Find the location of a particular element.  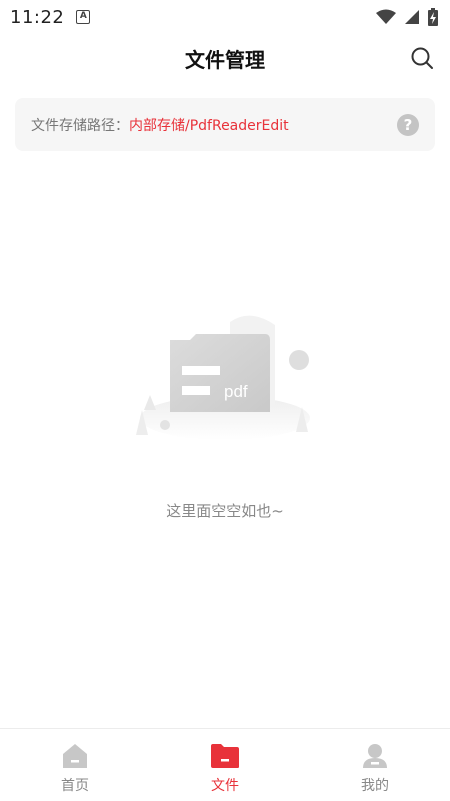

storage-path-label: 文件存储路径： is located at coordinates (80, 125).